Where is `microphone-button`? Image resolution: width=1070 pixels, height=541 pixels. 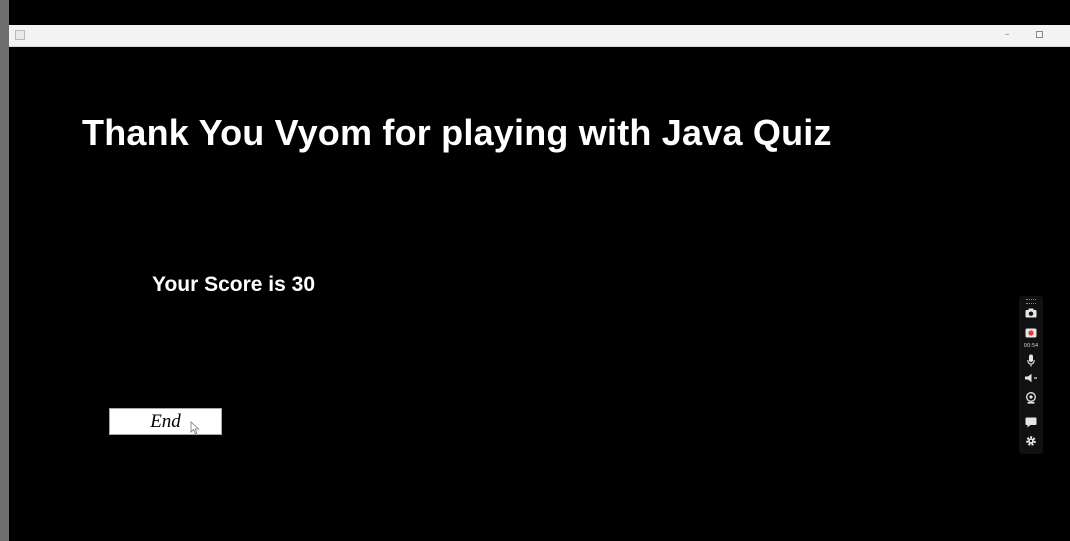
microphone-button is located at coordinates (1031, 362).